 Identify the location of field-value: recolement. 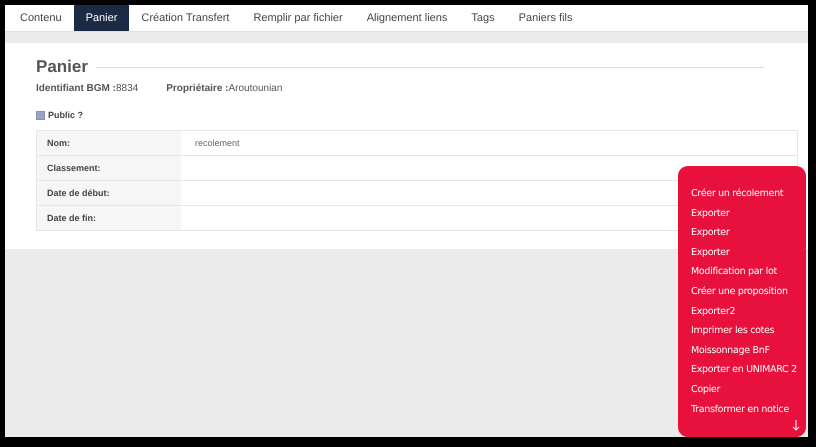
(489, 143).